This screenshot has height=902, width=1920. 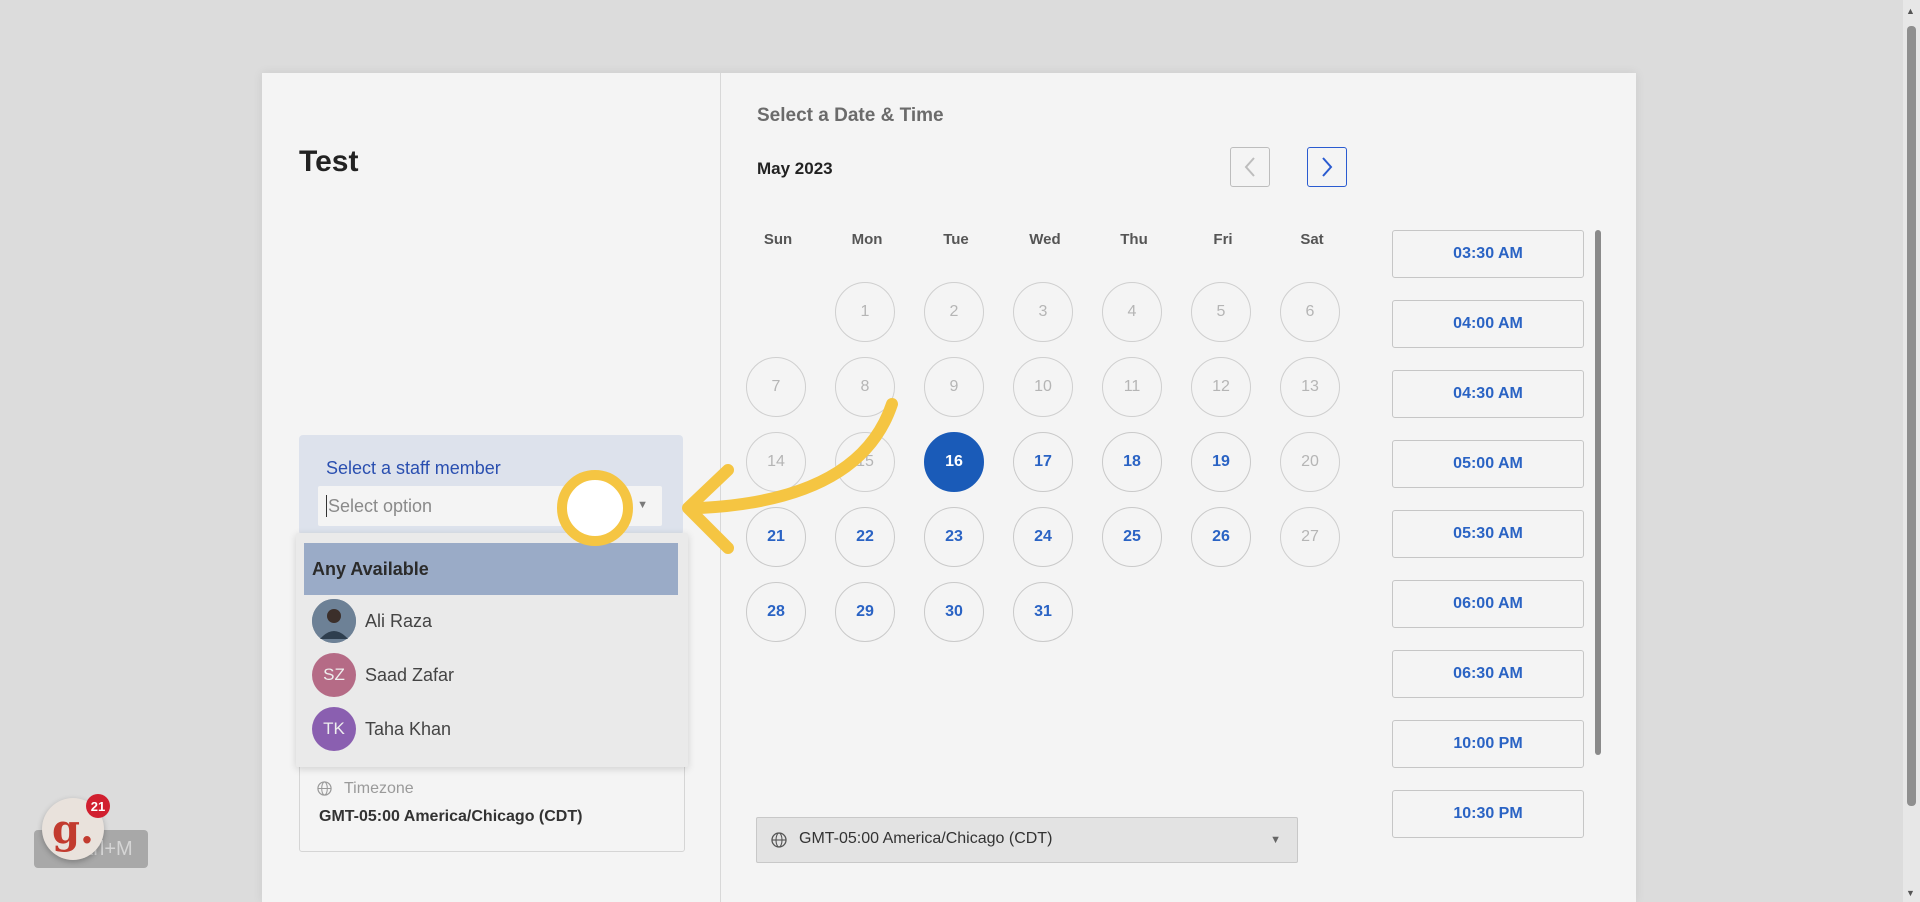 What do you see at coordinates (1488, 744) in the screenshot?
I see `time-slot-button: 10:00 PM` at bounding box center [1488, 744].